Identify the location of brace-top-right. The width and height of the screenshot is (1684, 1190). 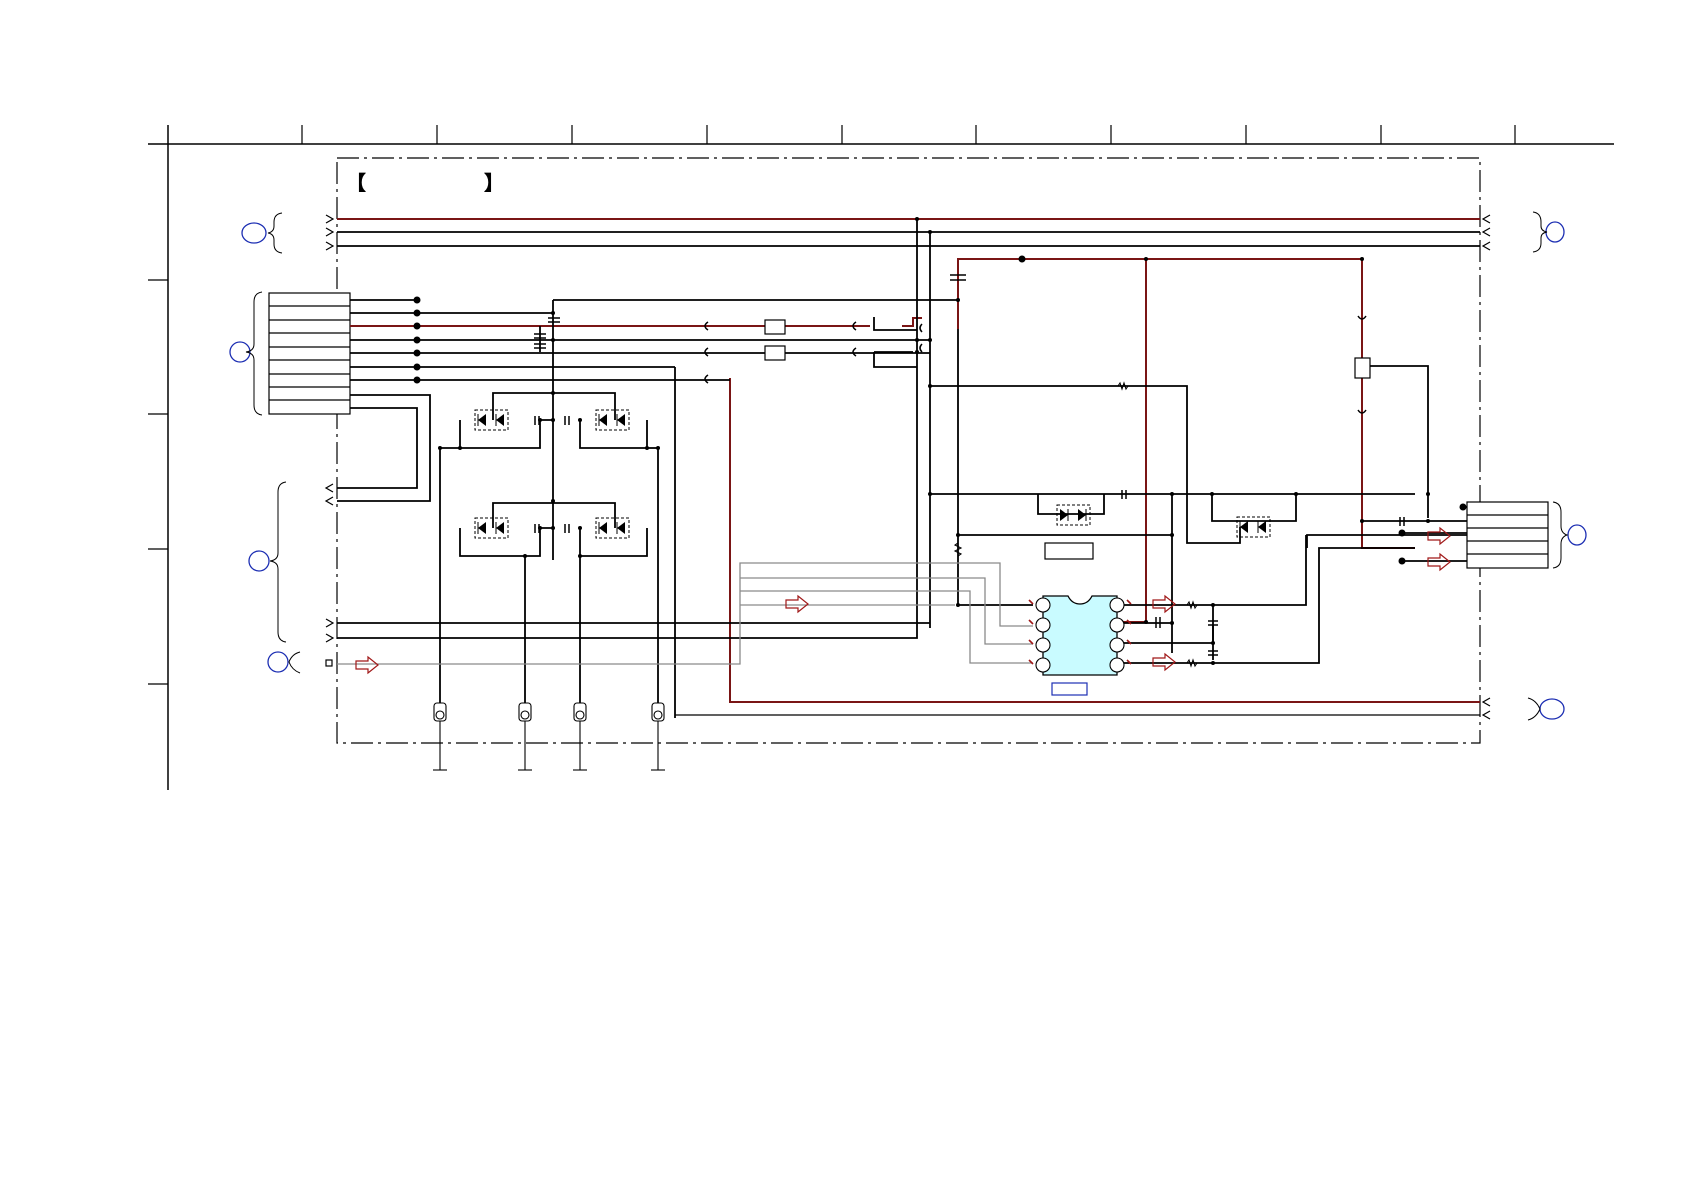
(1540, 232).